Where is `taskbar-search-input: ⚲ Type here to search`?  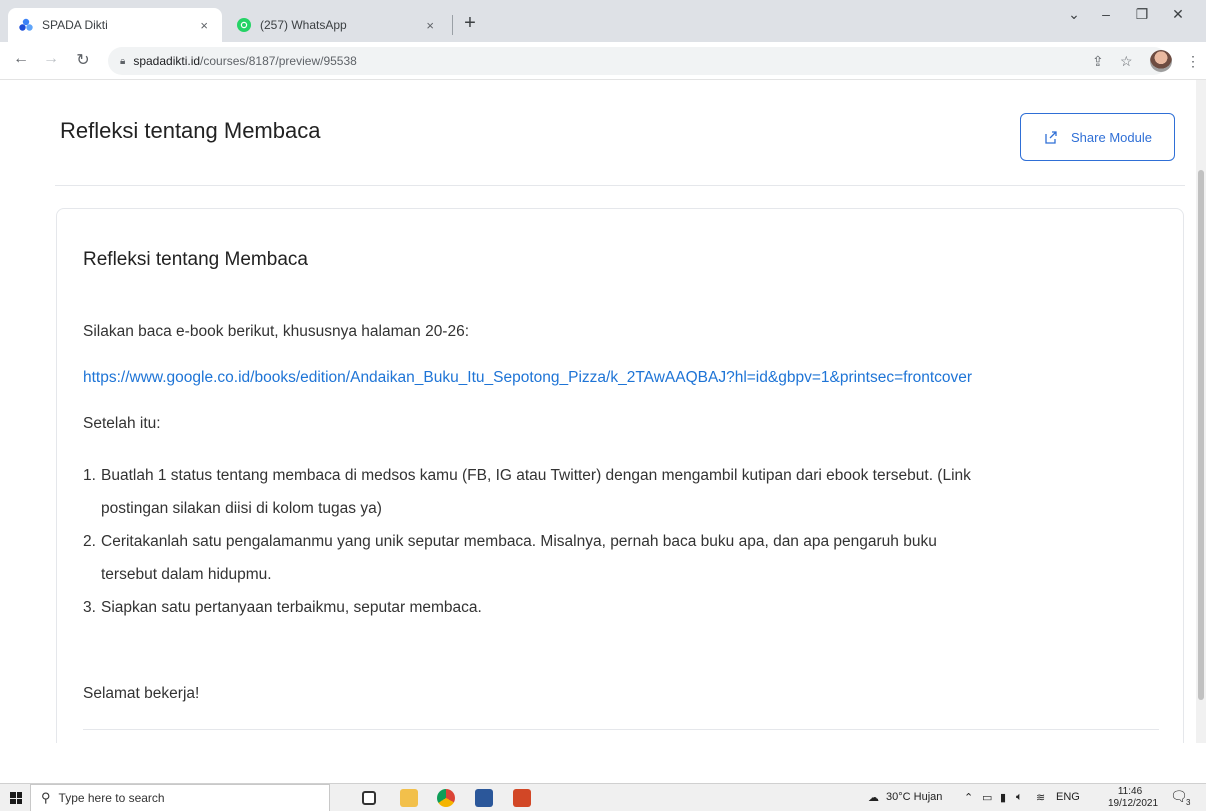
taskbar-search-input: ⚲ Type here to search is located at coordinates (180, 797).